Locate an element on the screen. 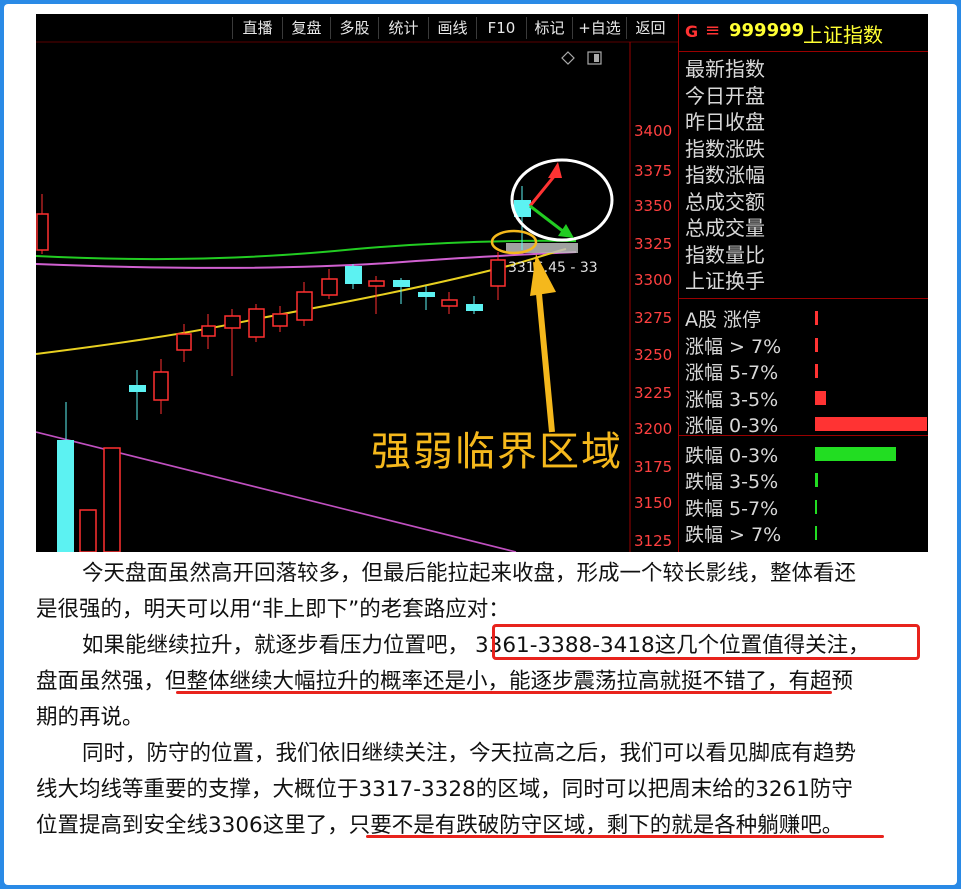  y-tick: 3125 is located at coordinates (653, 541).